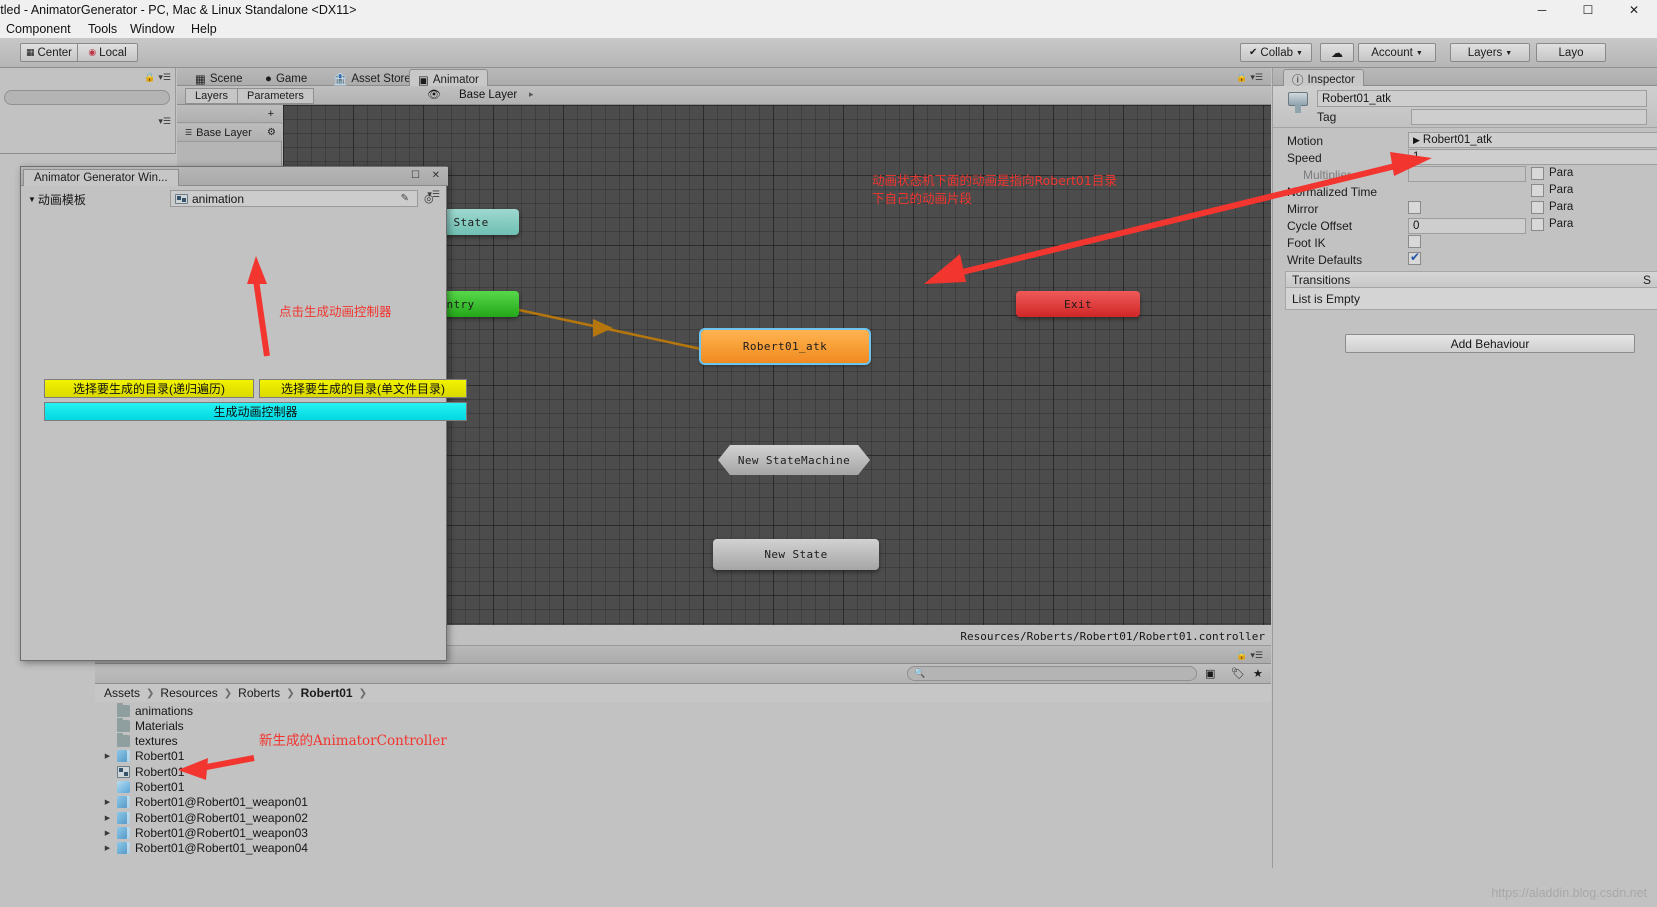 The width and height of the screenshot is (1657, 907). What do you see at coordinates (1634, 10) in the screenshot?
I see `close-button: ✕` at bounding box center [1634, 10].